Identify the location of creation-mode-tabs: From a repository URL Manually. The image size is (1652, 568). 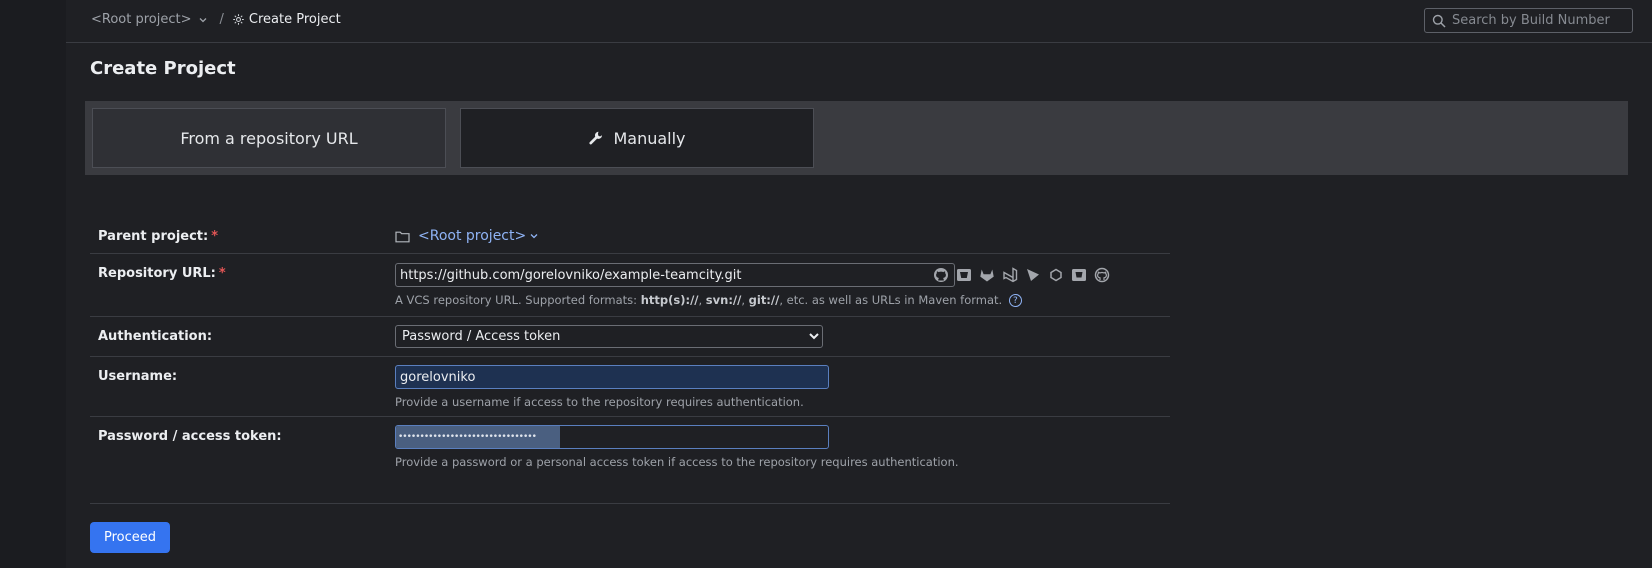
(856, 138).